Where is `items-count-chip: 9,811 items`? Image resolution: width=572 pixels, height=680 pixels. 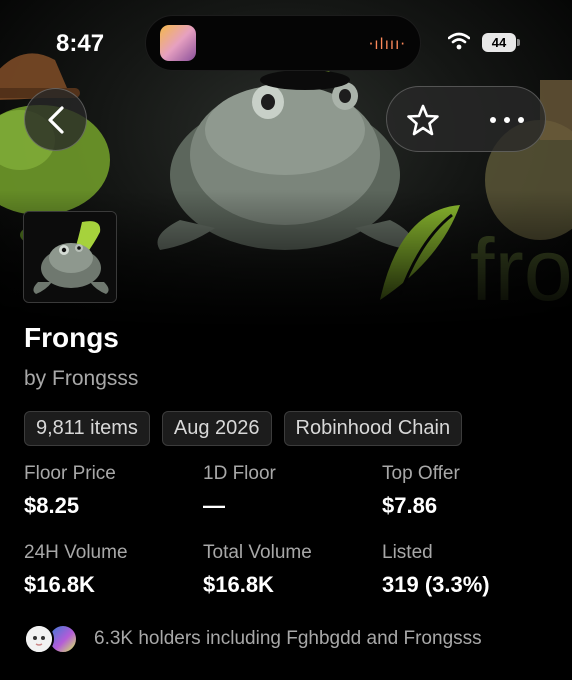
items-count-chip: 9,811 items is located at coordinates (87, 428).